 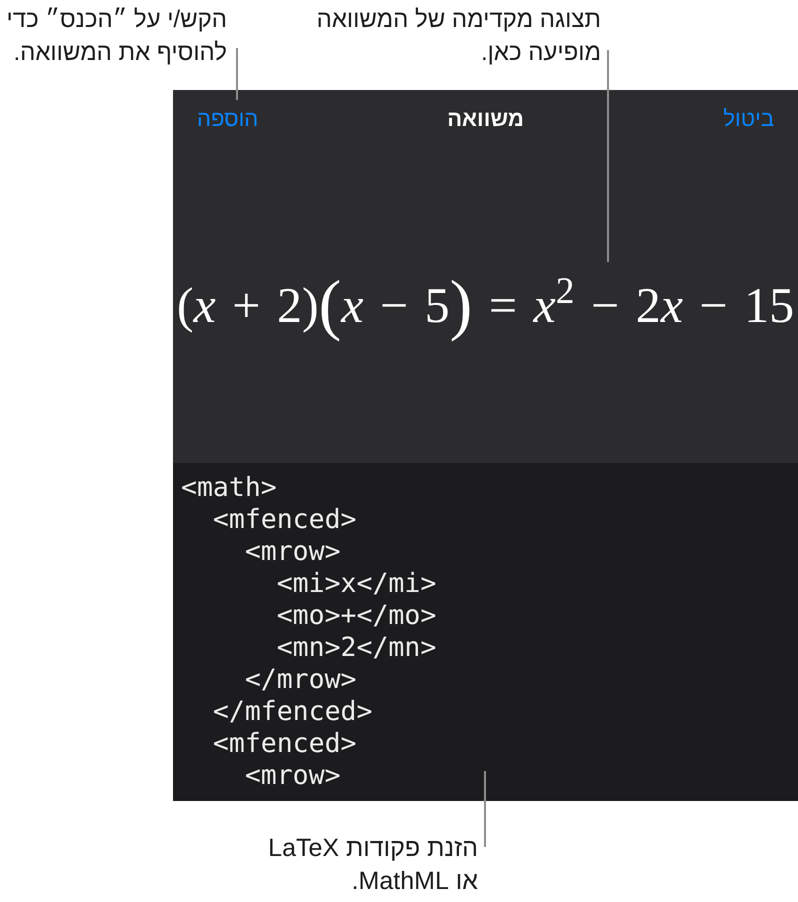 What do you see at coordinates (372, 865) in the screenshot?
I see `callout-text: הזנת פקודות LaTeX או MathML.` at bounding box center [372, 865].